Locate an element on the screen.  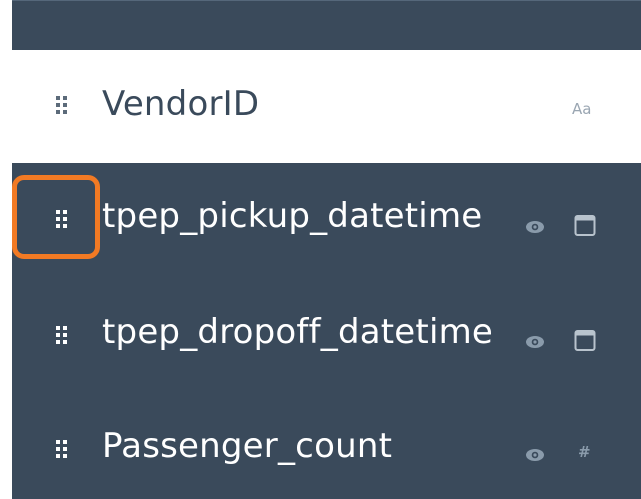
column-name: tpep_dropoff_datetime is located at coordinates (298, 332).